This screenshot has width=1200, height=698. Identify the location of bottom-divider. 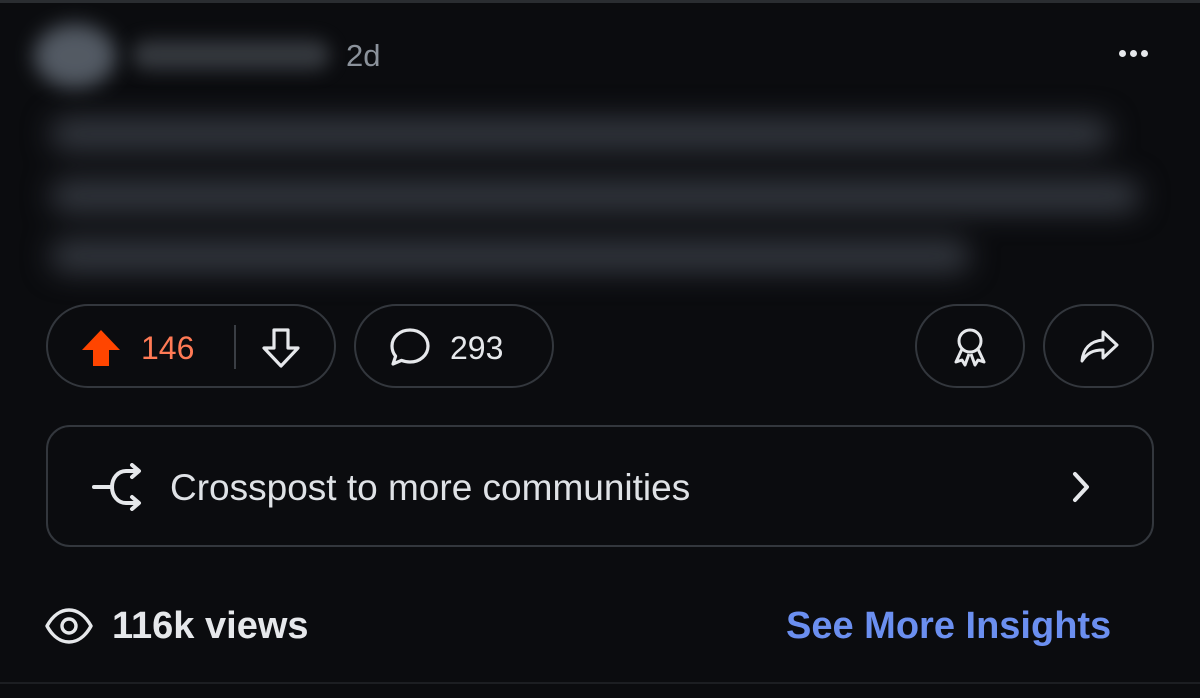
(600, 683).